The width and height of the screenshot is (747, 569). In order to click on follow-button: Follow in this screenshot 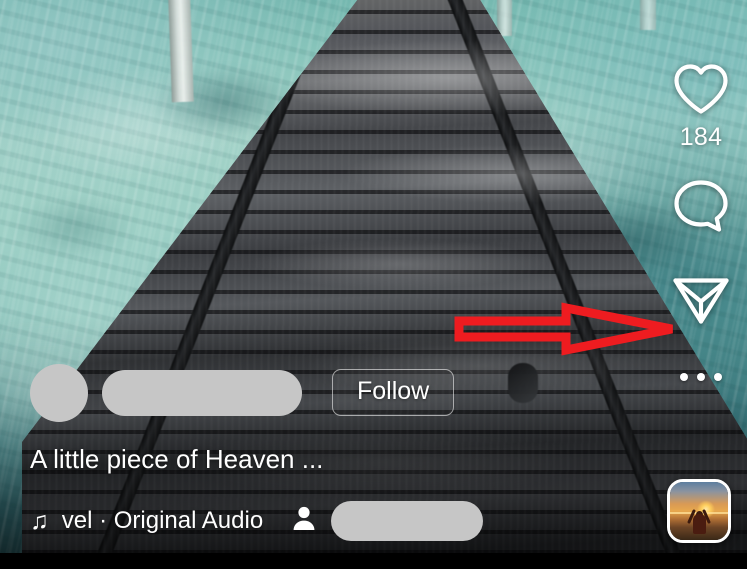, I will do `click(393, 393)`.